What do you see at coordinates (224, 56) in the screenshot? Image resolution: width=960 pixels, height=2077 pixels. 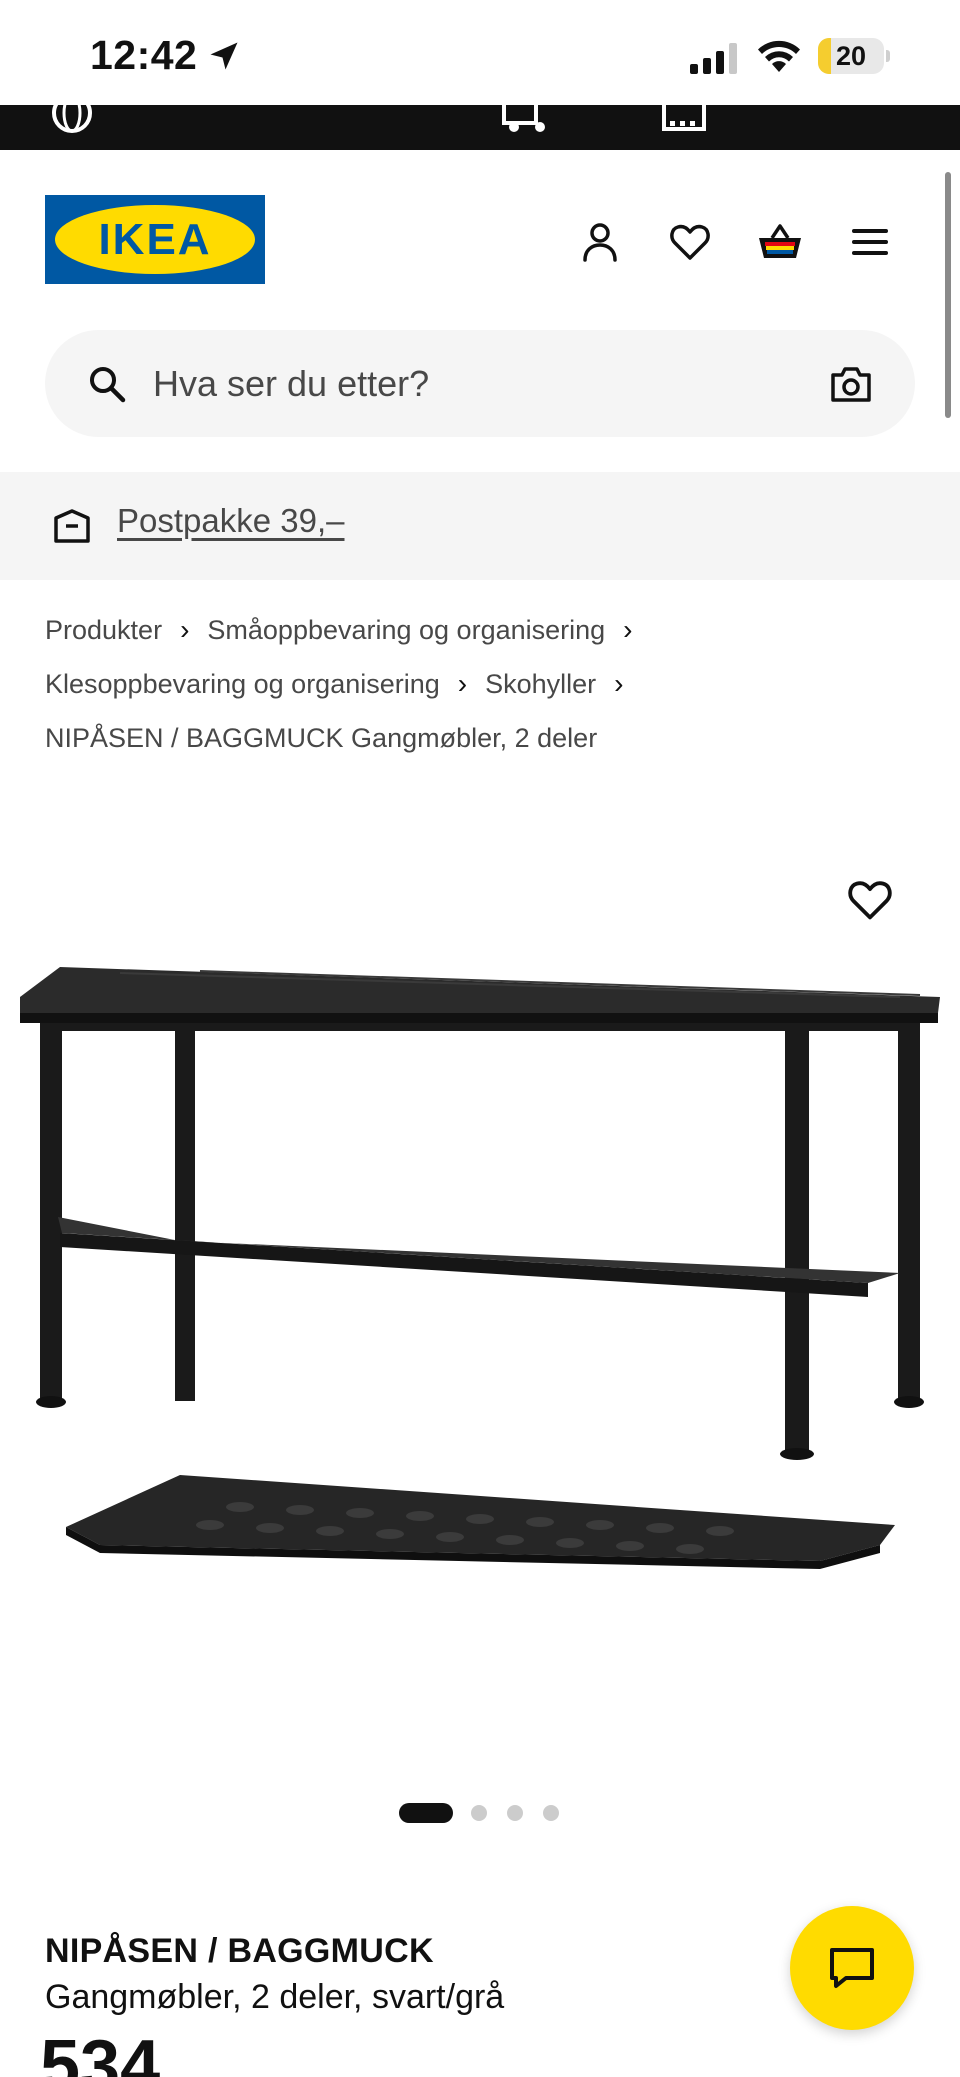 I see `location-arrow-icon` at bounding box center [224, 56].